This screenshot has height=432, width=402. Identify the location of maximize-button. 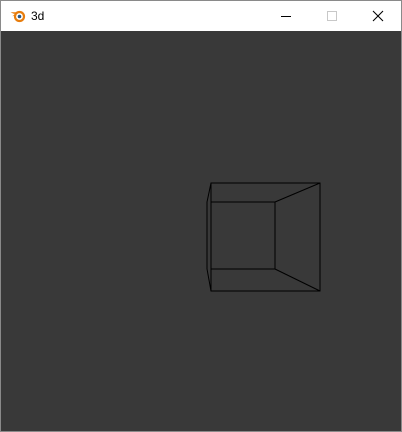
(332, 16).